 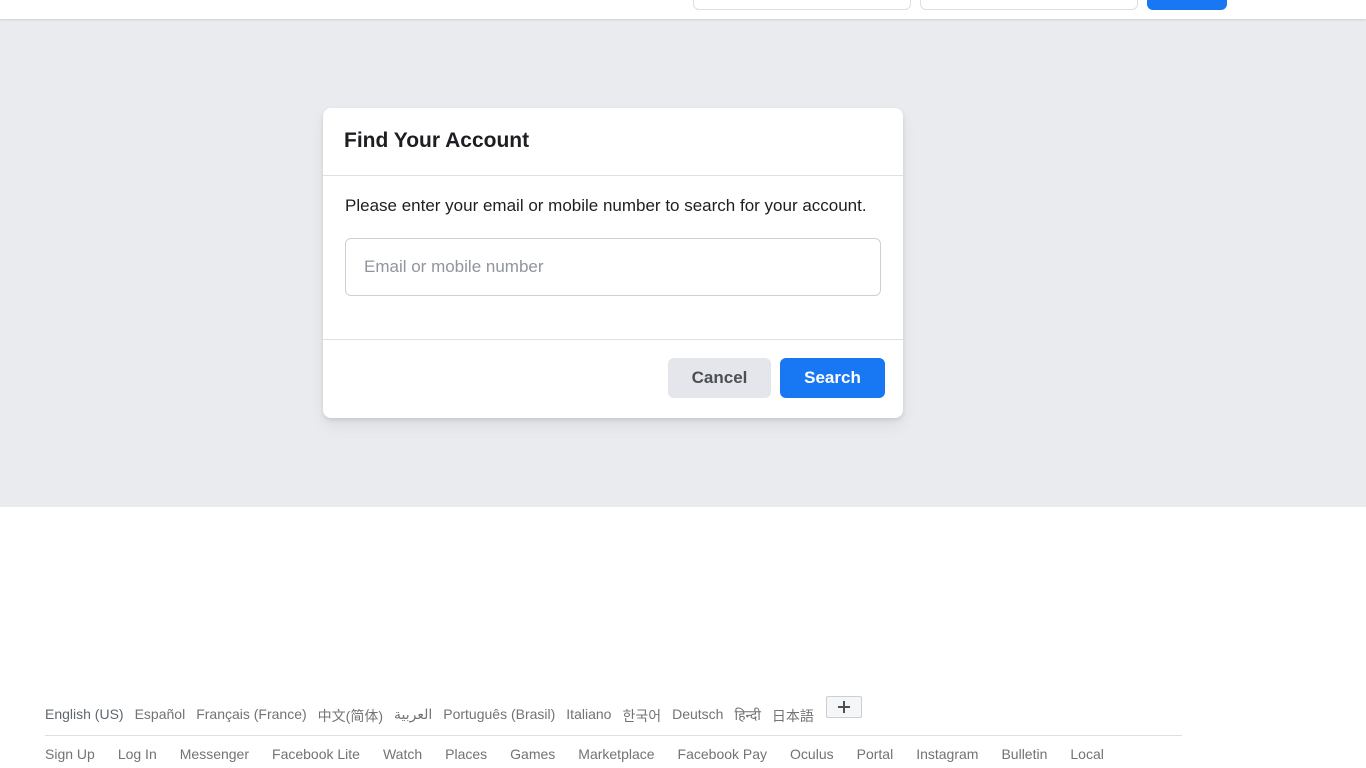 I want to click on footer-link-oculus: Oculus, so click(x=812, y=754).